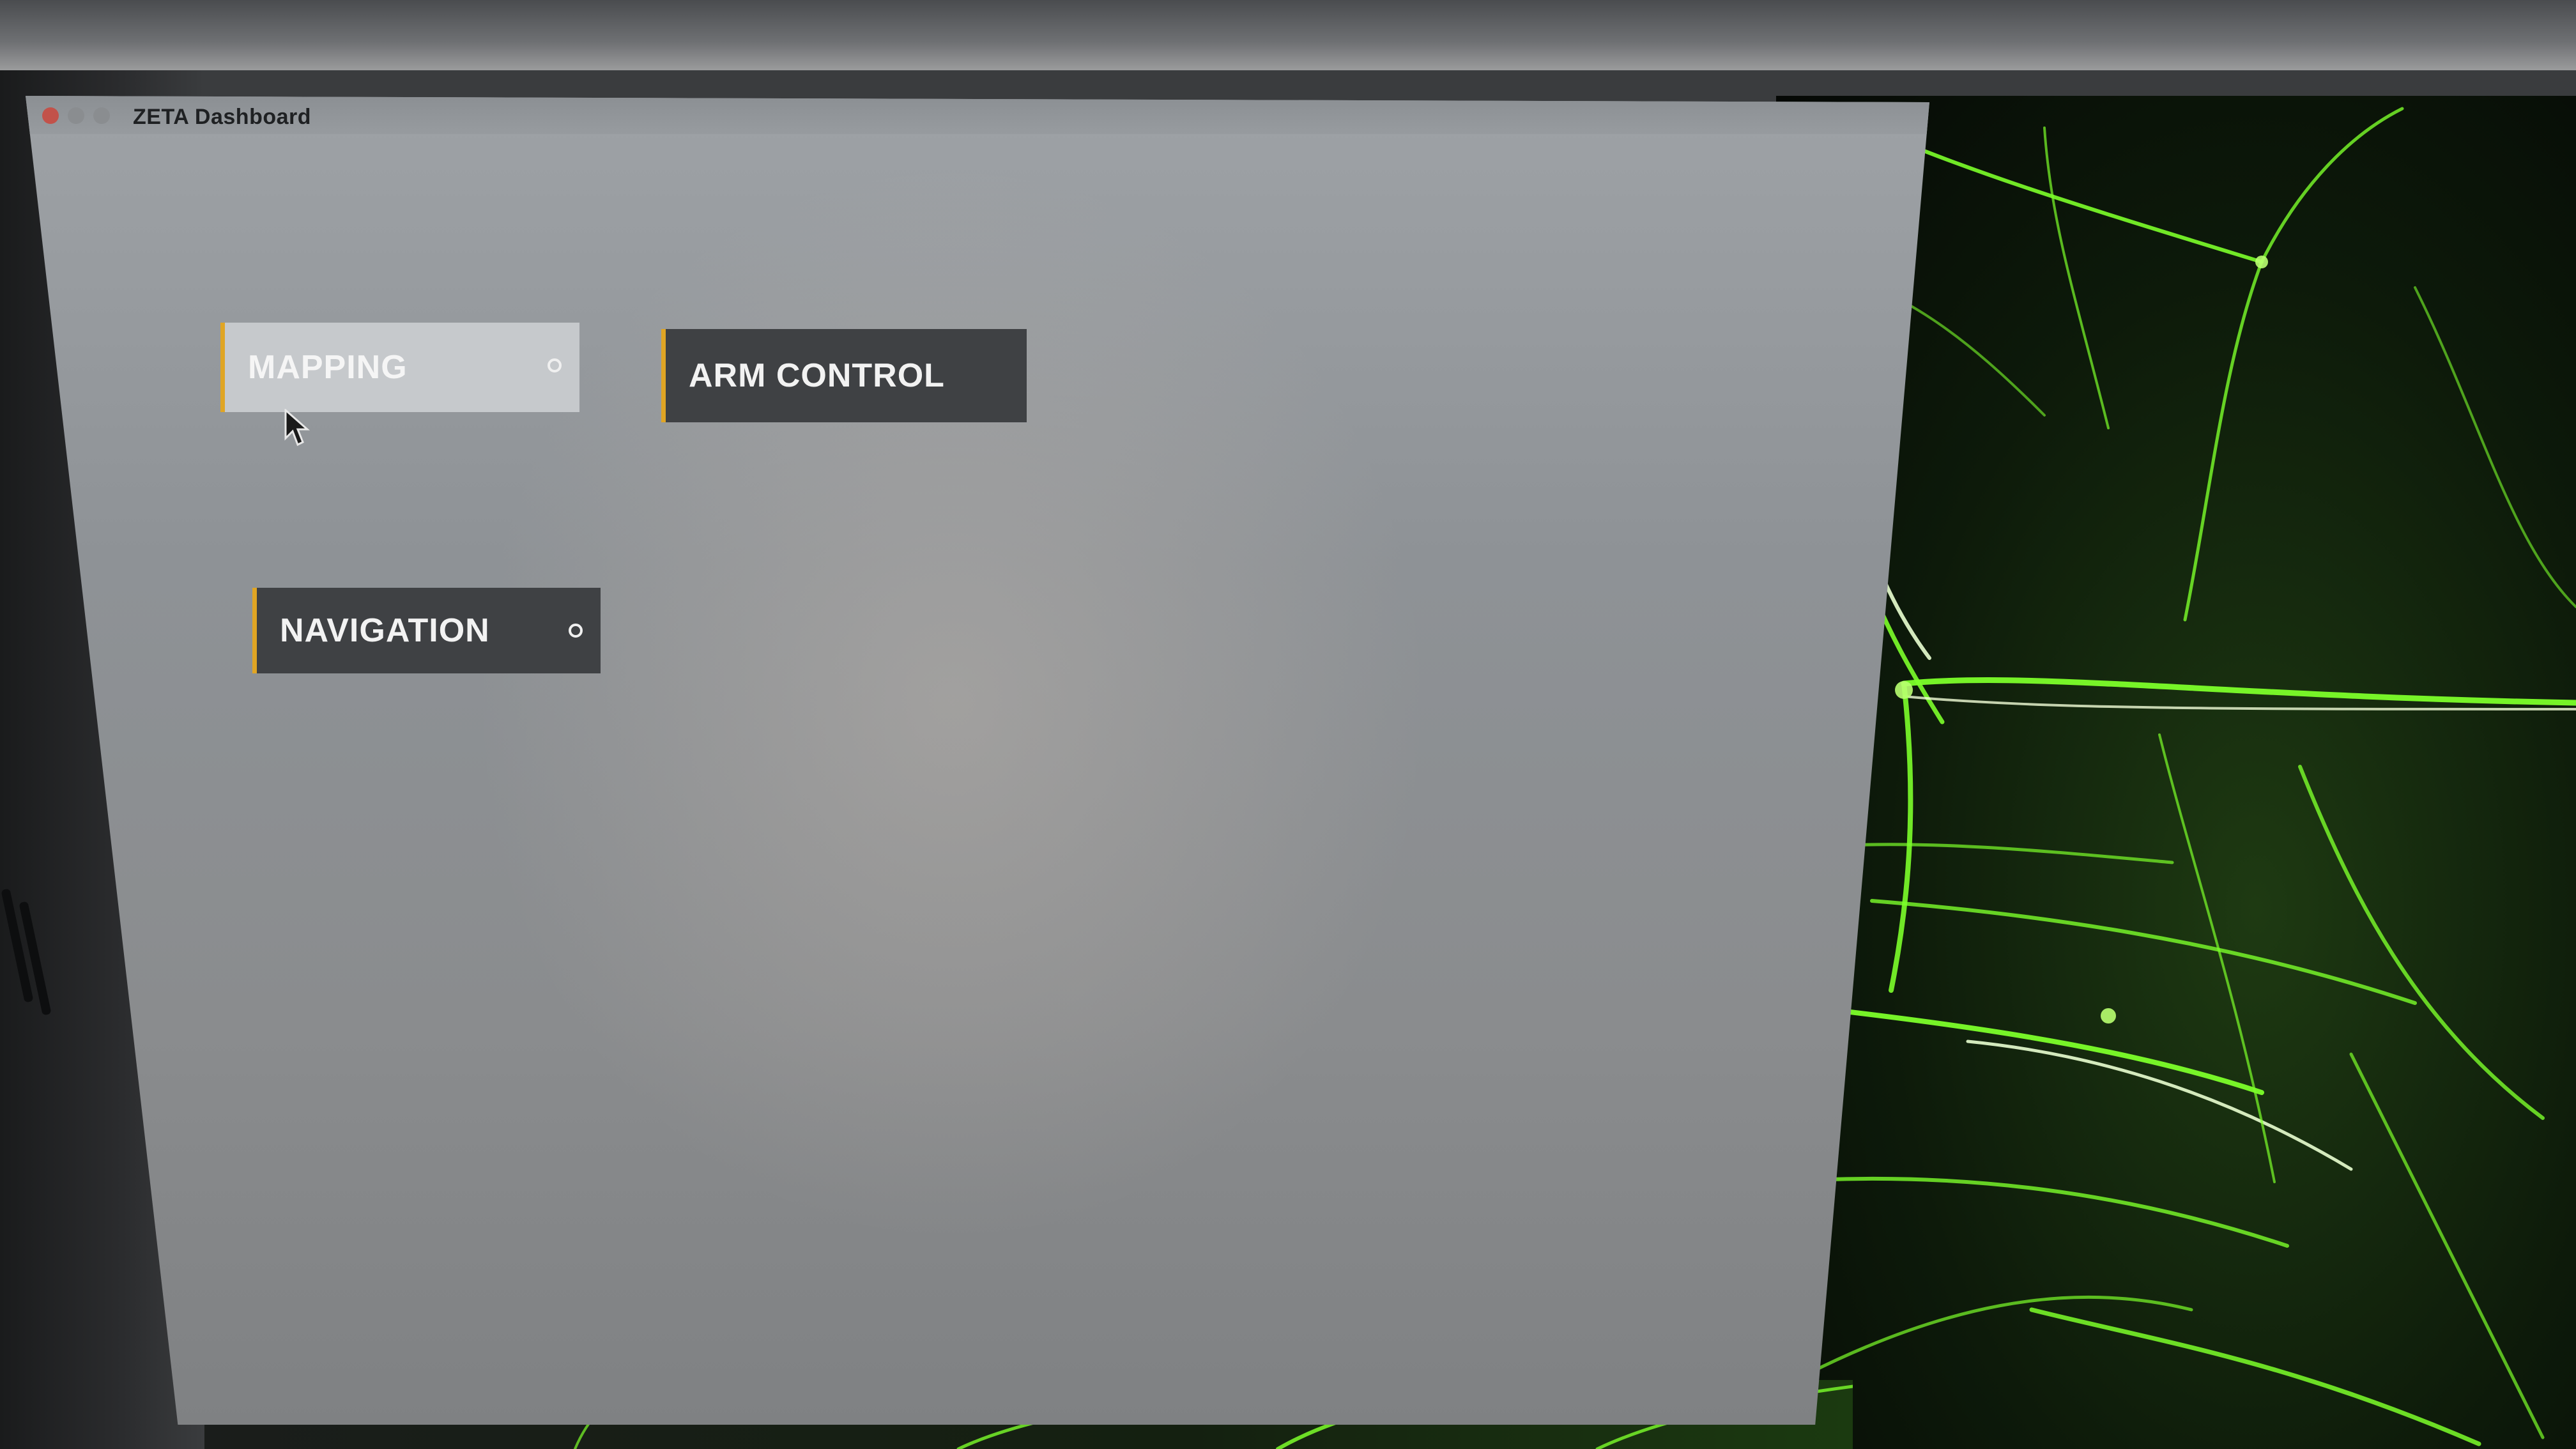 Image resolution: width=2576 pixels, height=1449 pixels. Describe the element at coordinates (50, 115) in the screenshot. I see `traffic-close-icon` at that location.